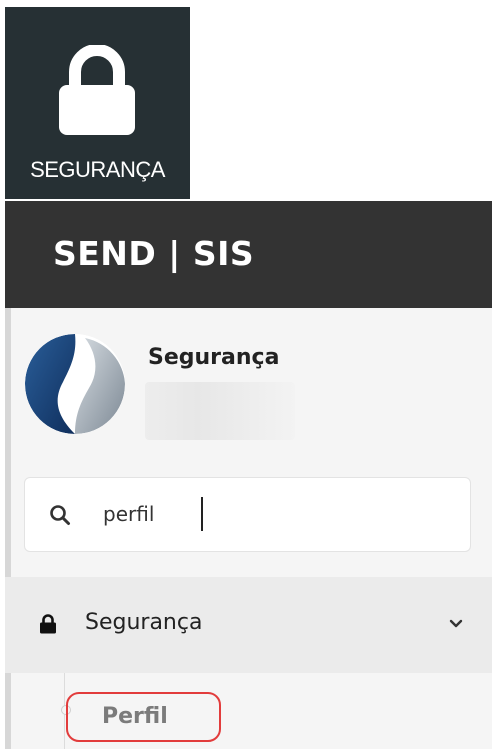 This screenshot has height=749, width=492. Describe the element at coordinates (248, 625) in the screenshot. I see `menu-group-seguranca: Segurança` at that location.